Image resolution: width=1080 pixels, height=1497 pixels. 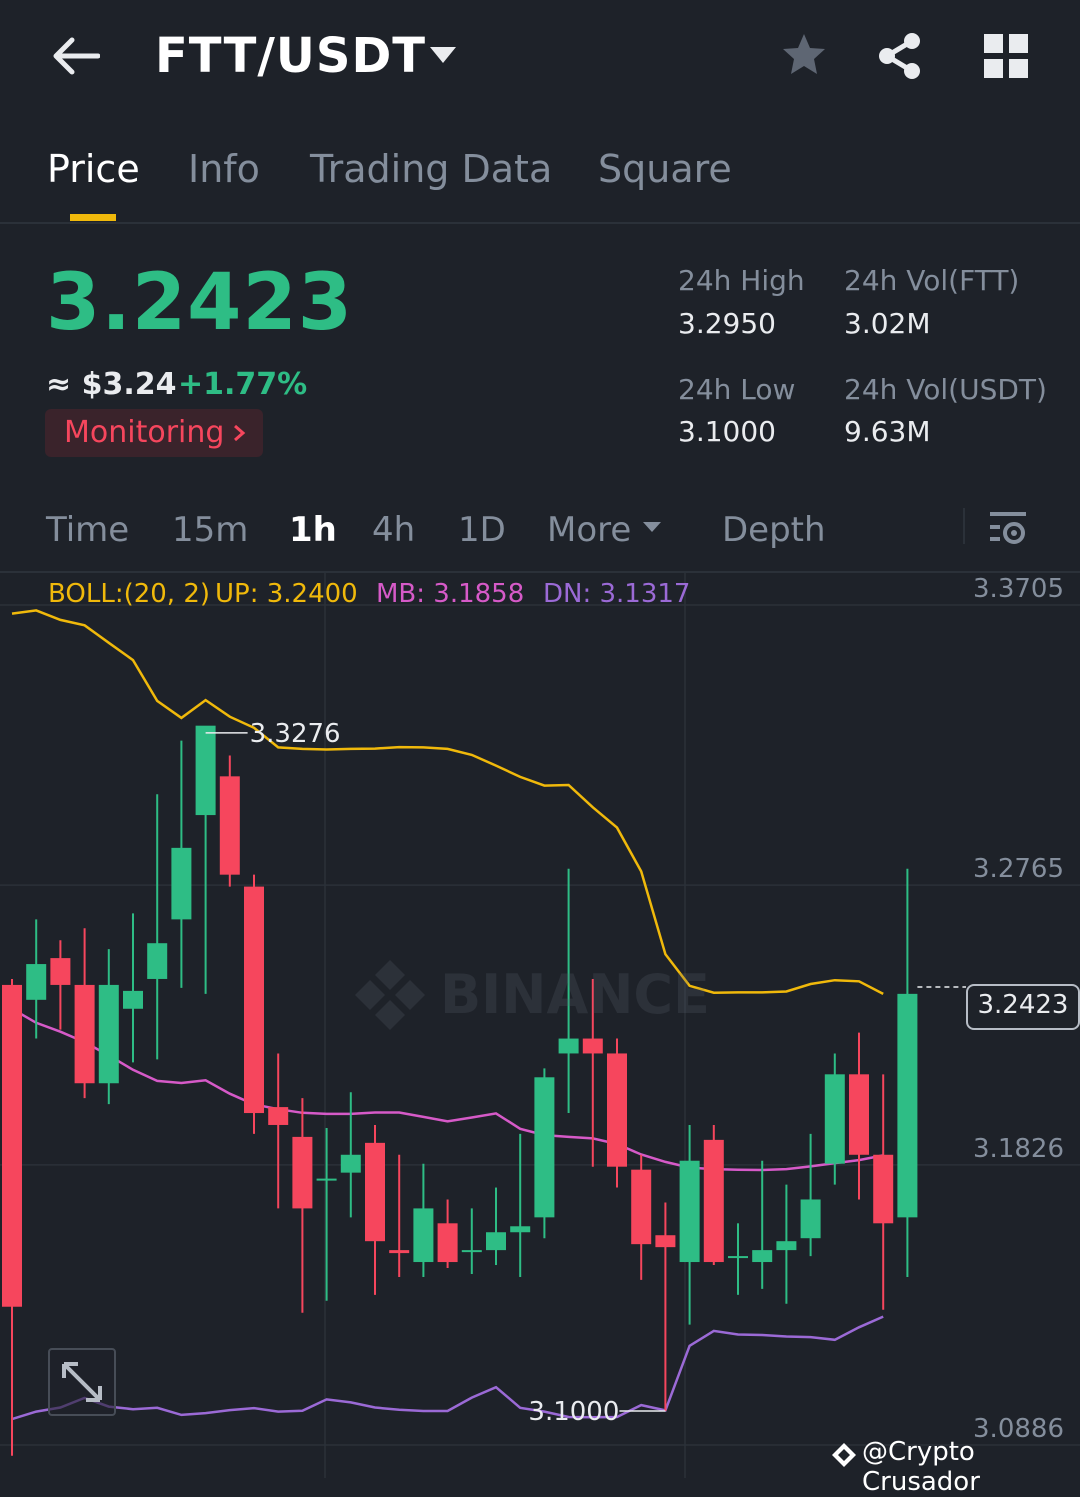 I want to click on 24h-vol-quote-label: 24h Vol(USDT), so click(x=945, y=389).